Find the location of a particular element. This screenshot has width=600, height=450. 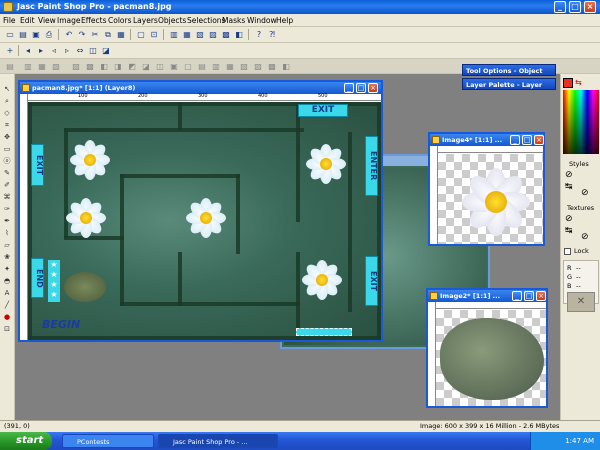

minimize-button: _ is located at coordinates (560, 7).